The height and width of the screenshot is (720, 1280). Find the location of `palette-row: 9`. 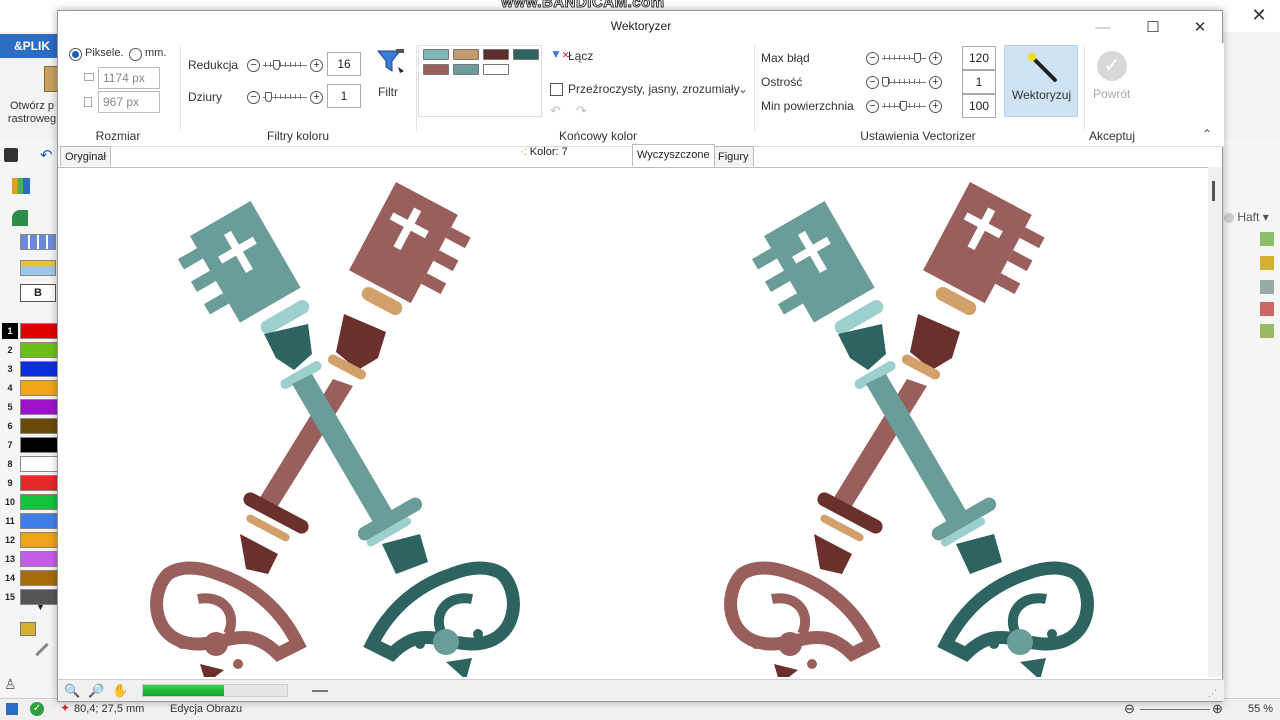

palette-row: 9 is located at coordinates (29, 483).